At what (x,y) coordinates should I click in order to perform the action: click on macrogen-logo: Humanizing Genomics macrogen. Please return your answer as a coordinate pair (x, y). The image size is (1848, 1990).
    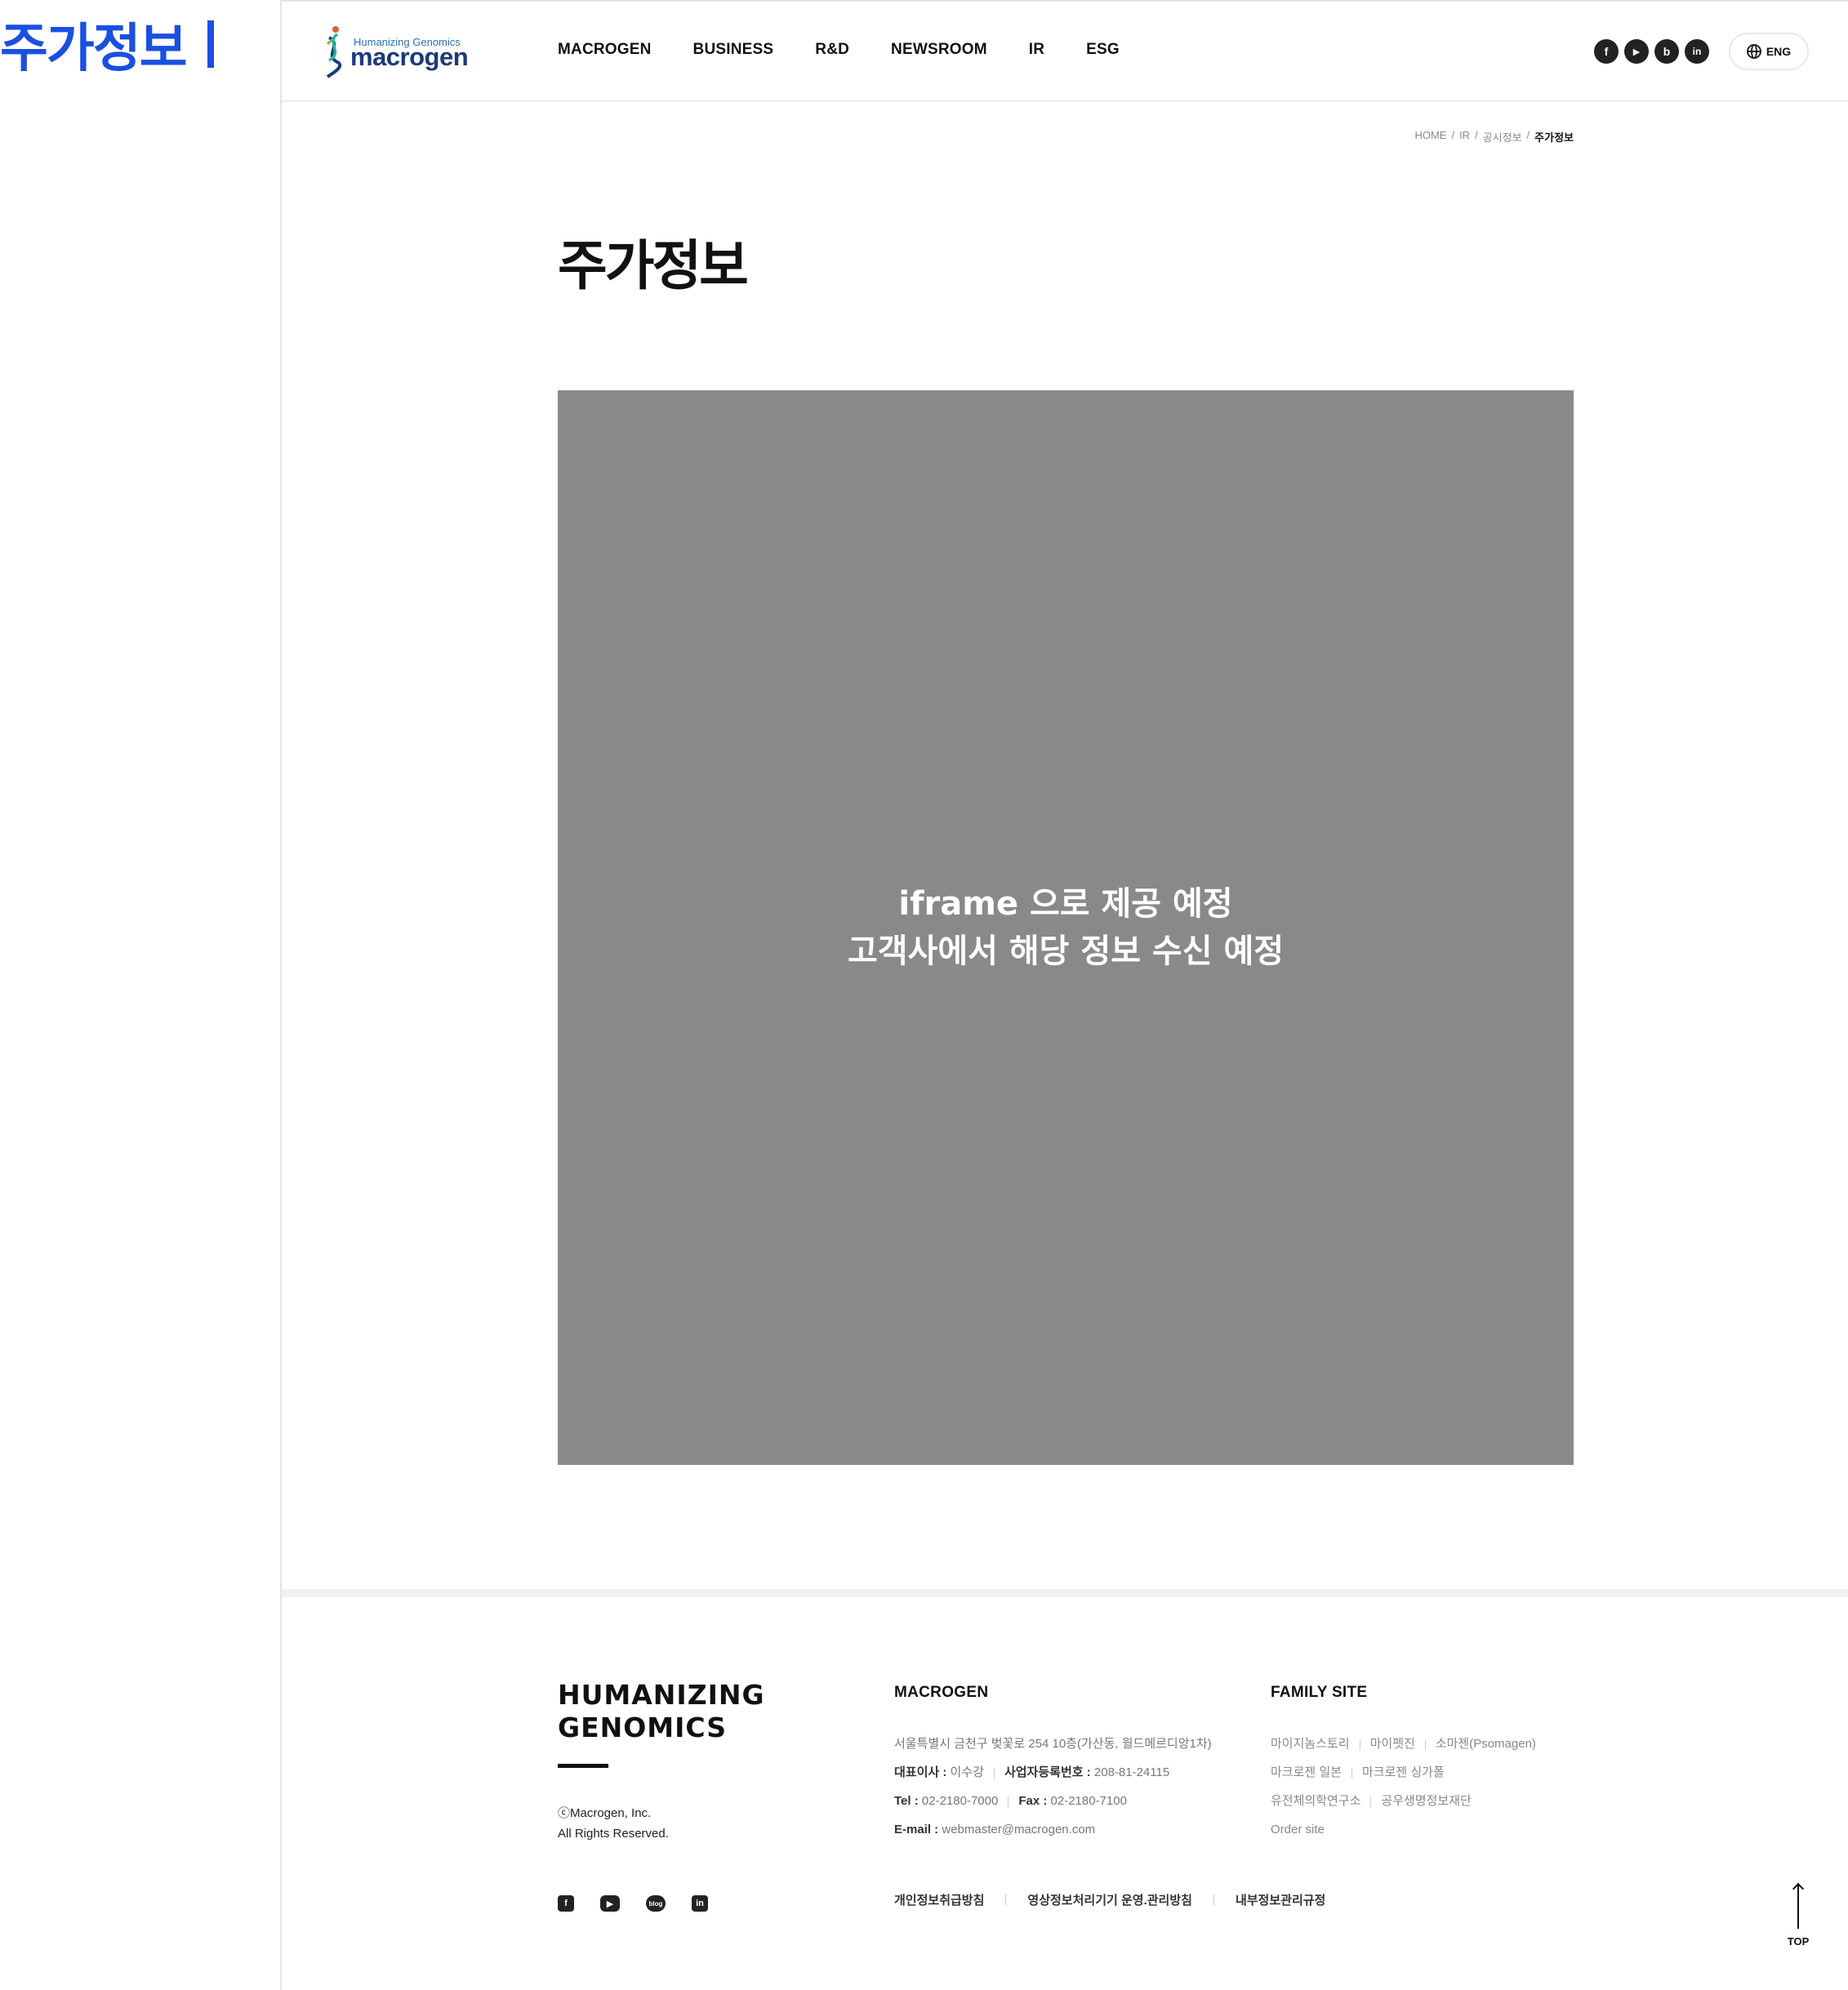
    Looking at the image, I should click on (395, 51).